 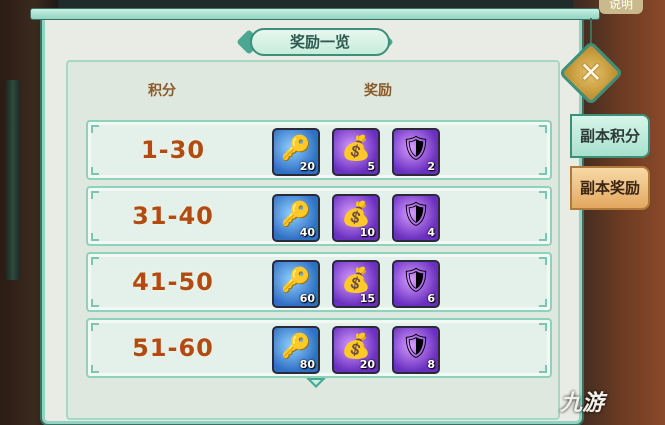 I want to click on panel-title-banner: 奖励一览, so click(x=320, y=42).